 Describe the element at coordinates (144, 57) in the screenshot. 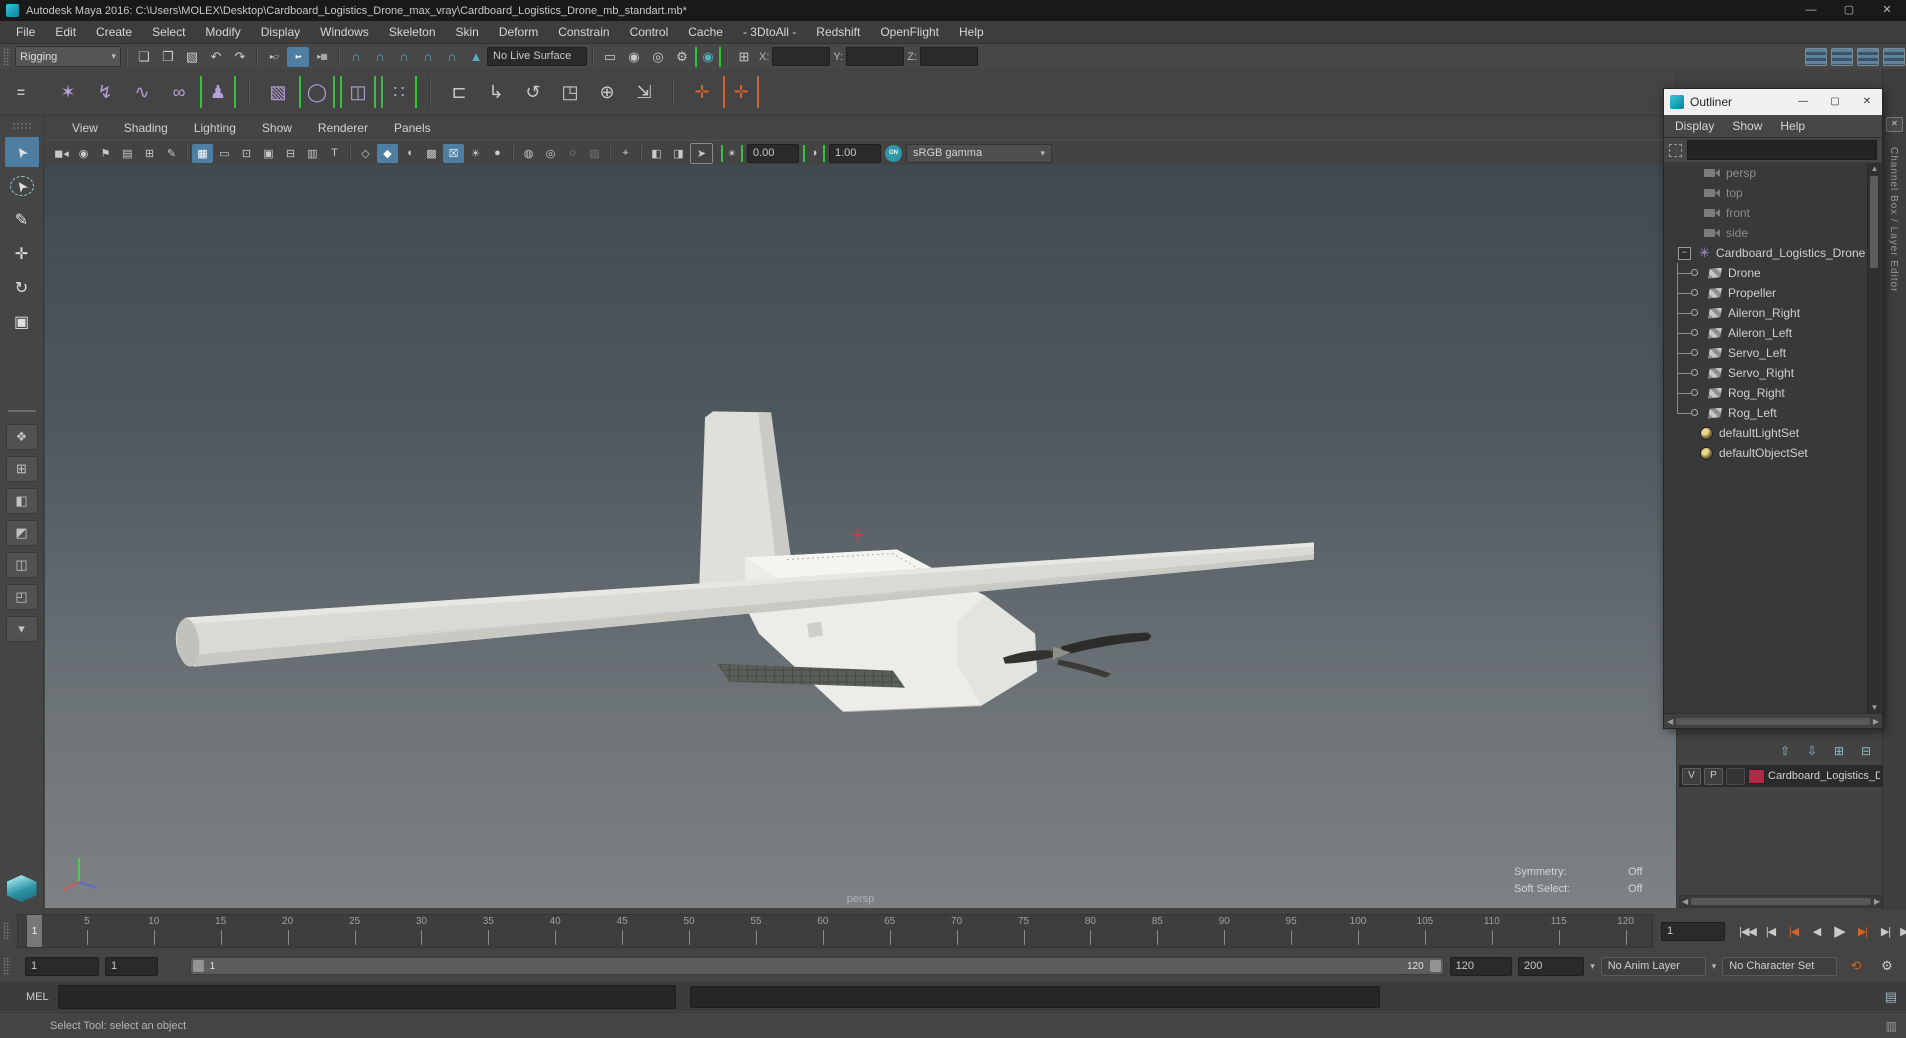

I see `new-scene-icon: ❏` at that location.